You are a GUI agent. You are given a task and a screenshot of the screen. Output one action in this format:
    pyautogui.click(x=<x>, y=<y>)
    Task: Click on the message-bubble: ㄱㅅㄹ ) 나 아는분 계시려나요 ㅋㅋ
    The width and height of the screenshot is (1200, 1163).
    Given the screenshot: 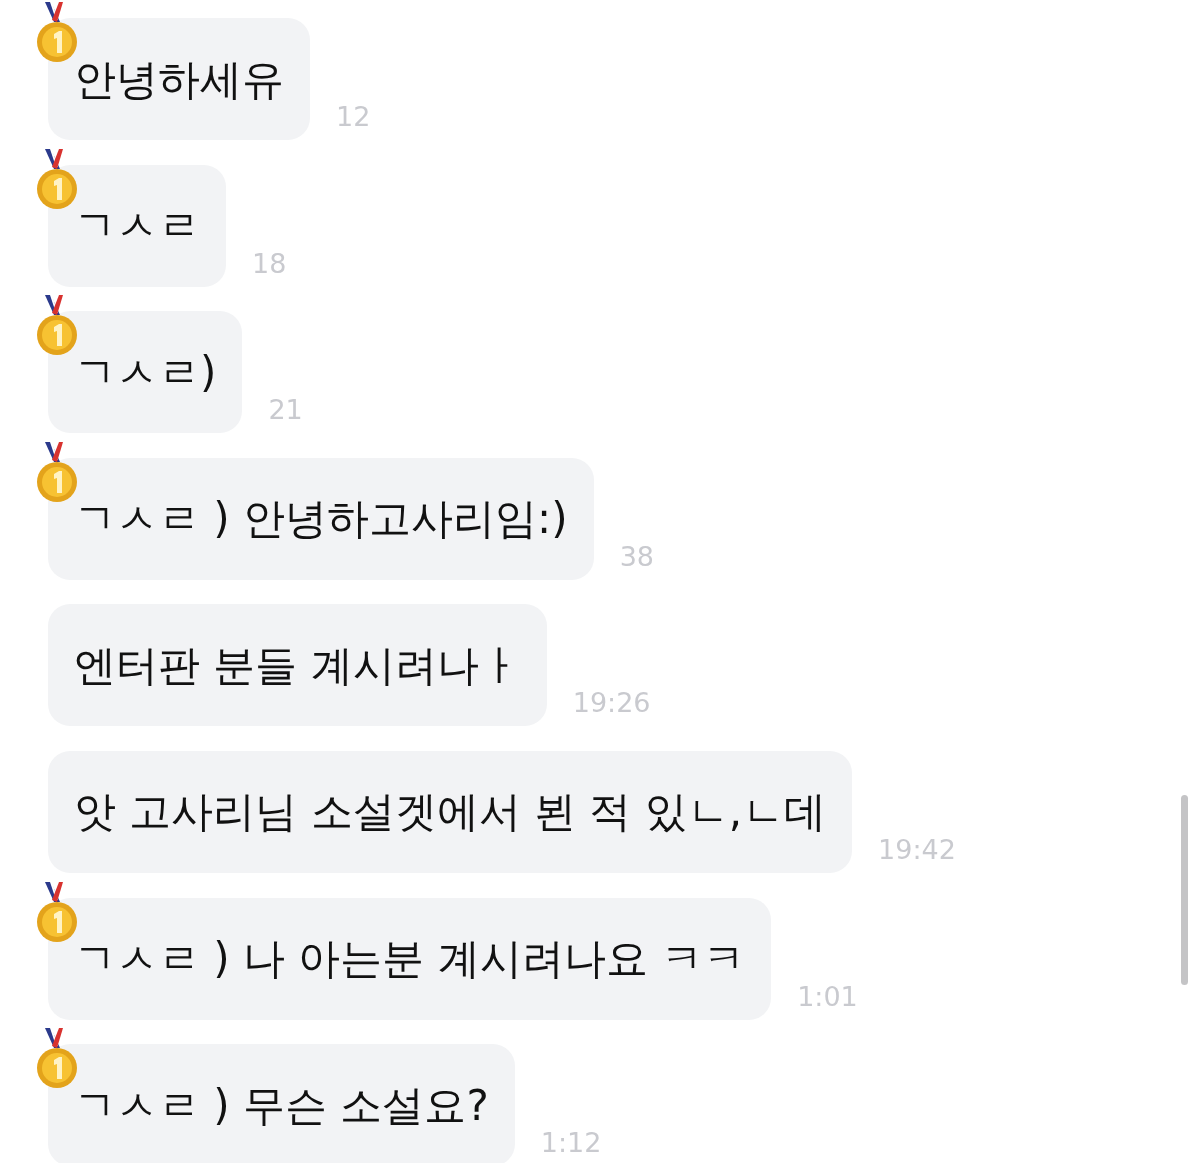 What is the action you would take?
    pyautogui.click(x=410, y=958)
    